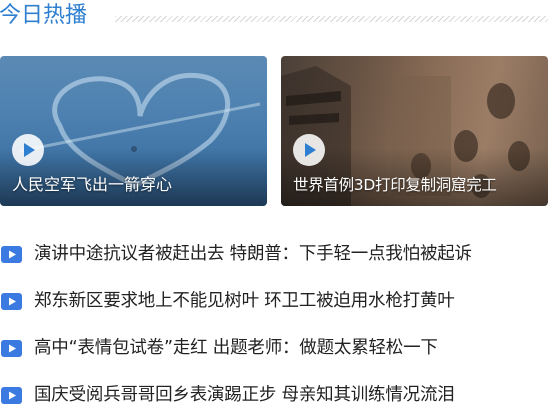 The width and height of the screenshot is (548, 420). I want to click on title-divider, so click(331, 19).